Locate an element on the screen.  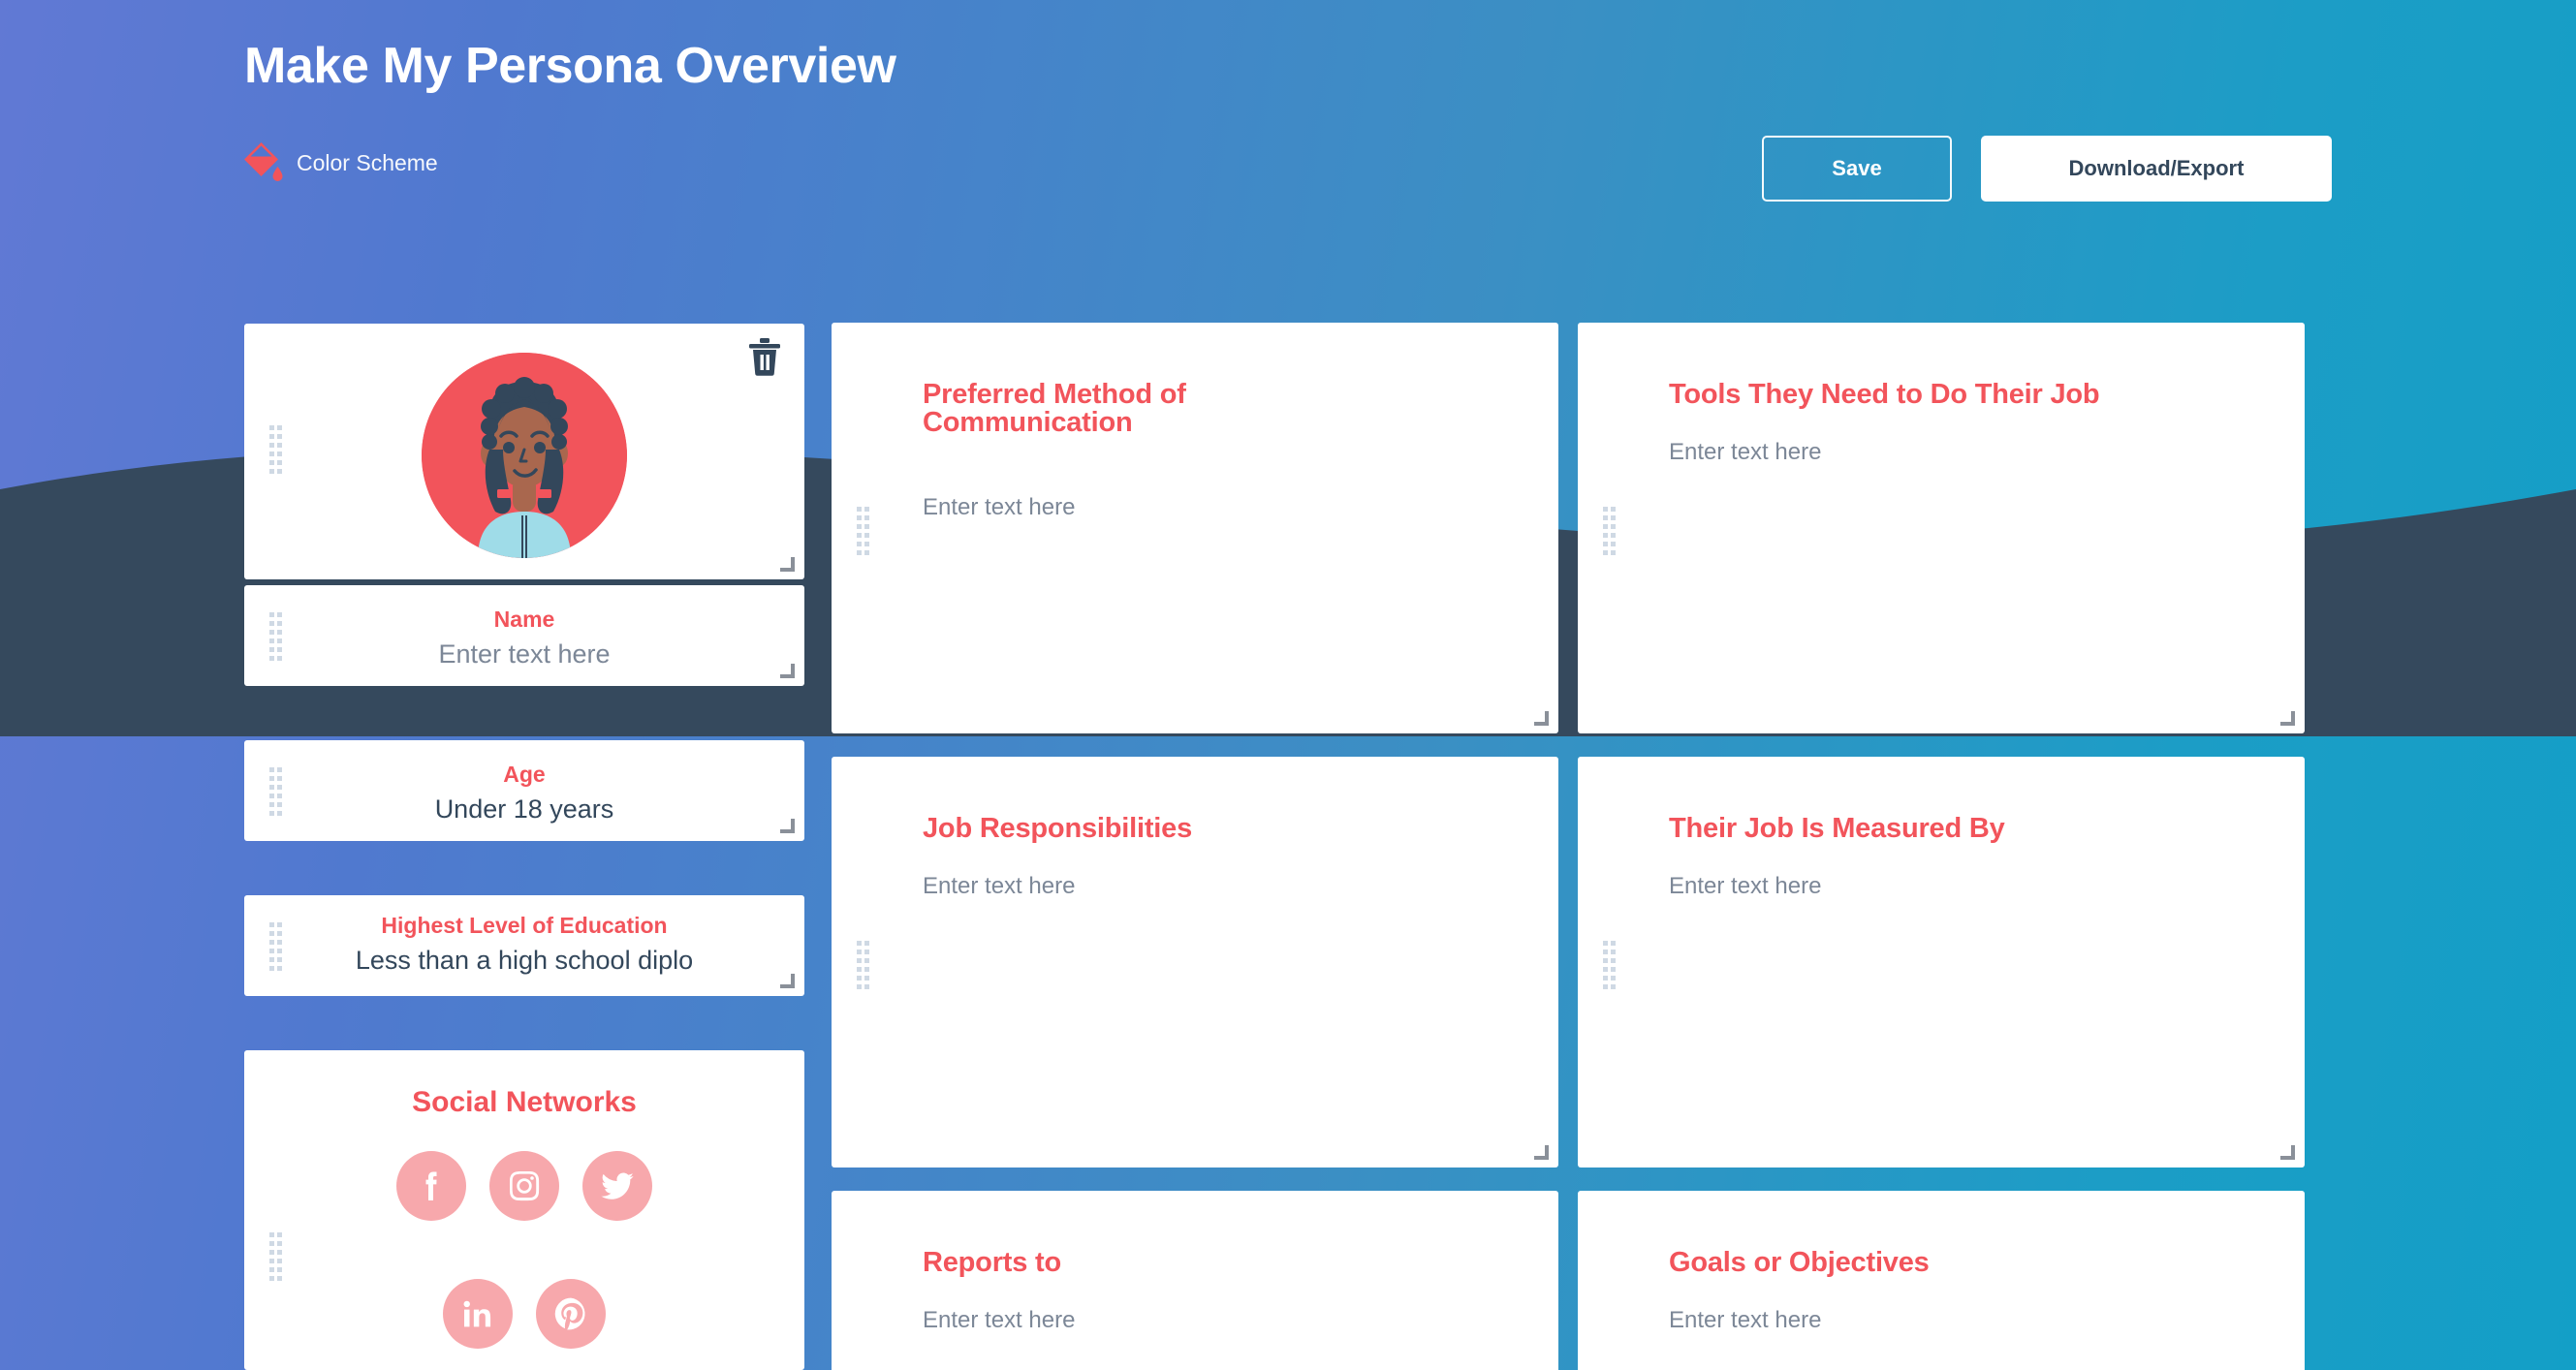
pinterest-icon is located at coordinates (571, 1314).